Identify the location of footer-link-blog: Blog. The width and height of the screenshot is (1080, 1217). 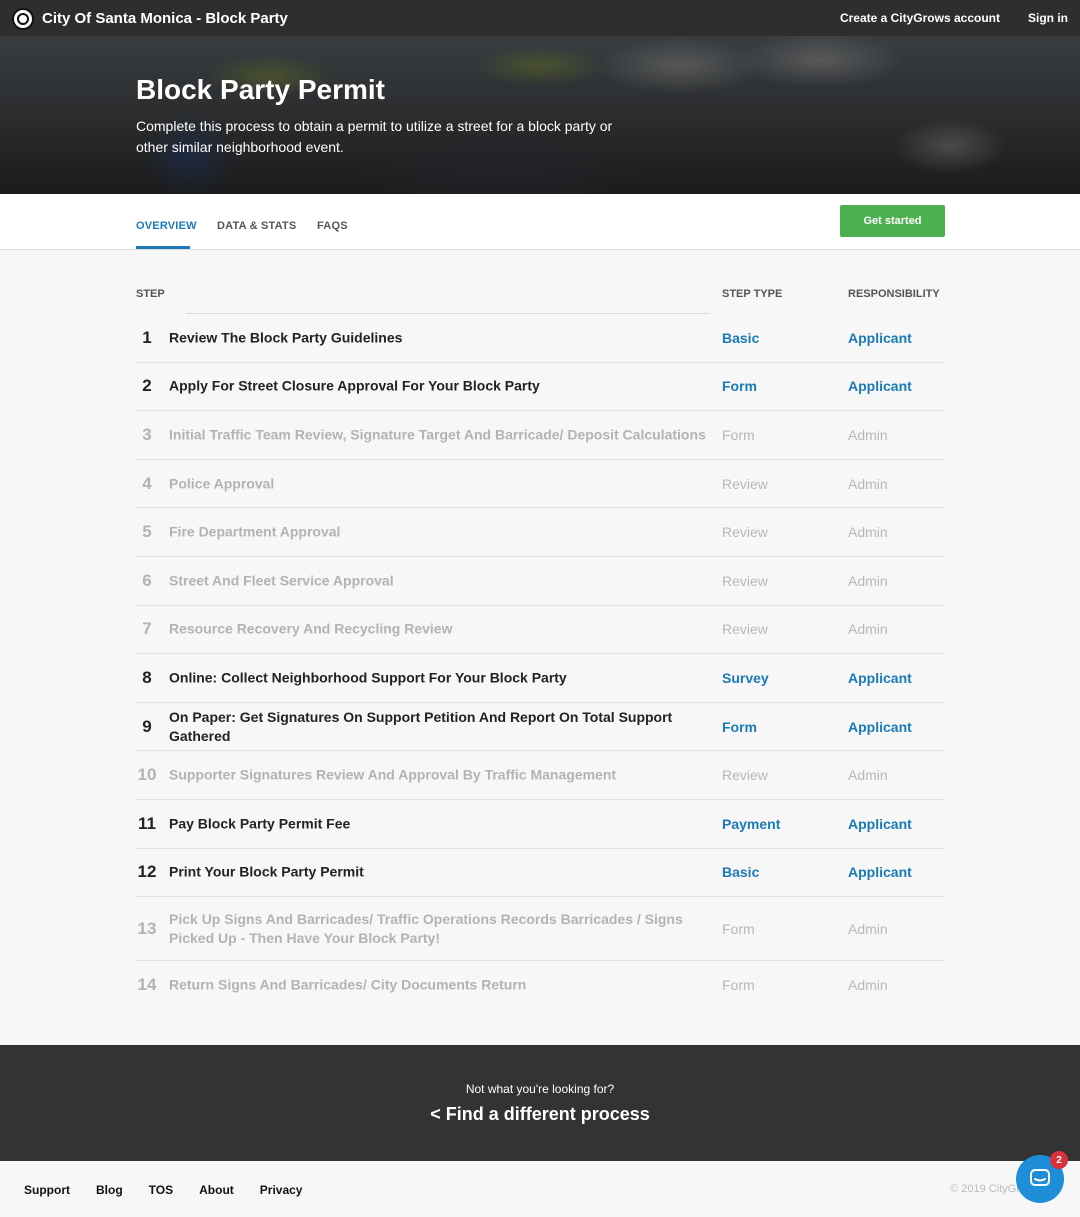
(109, 1190).